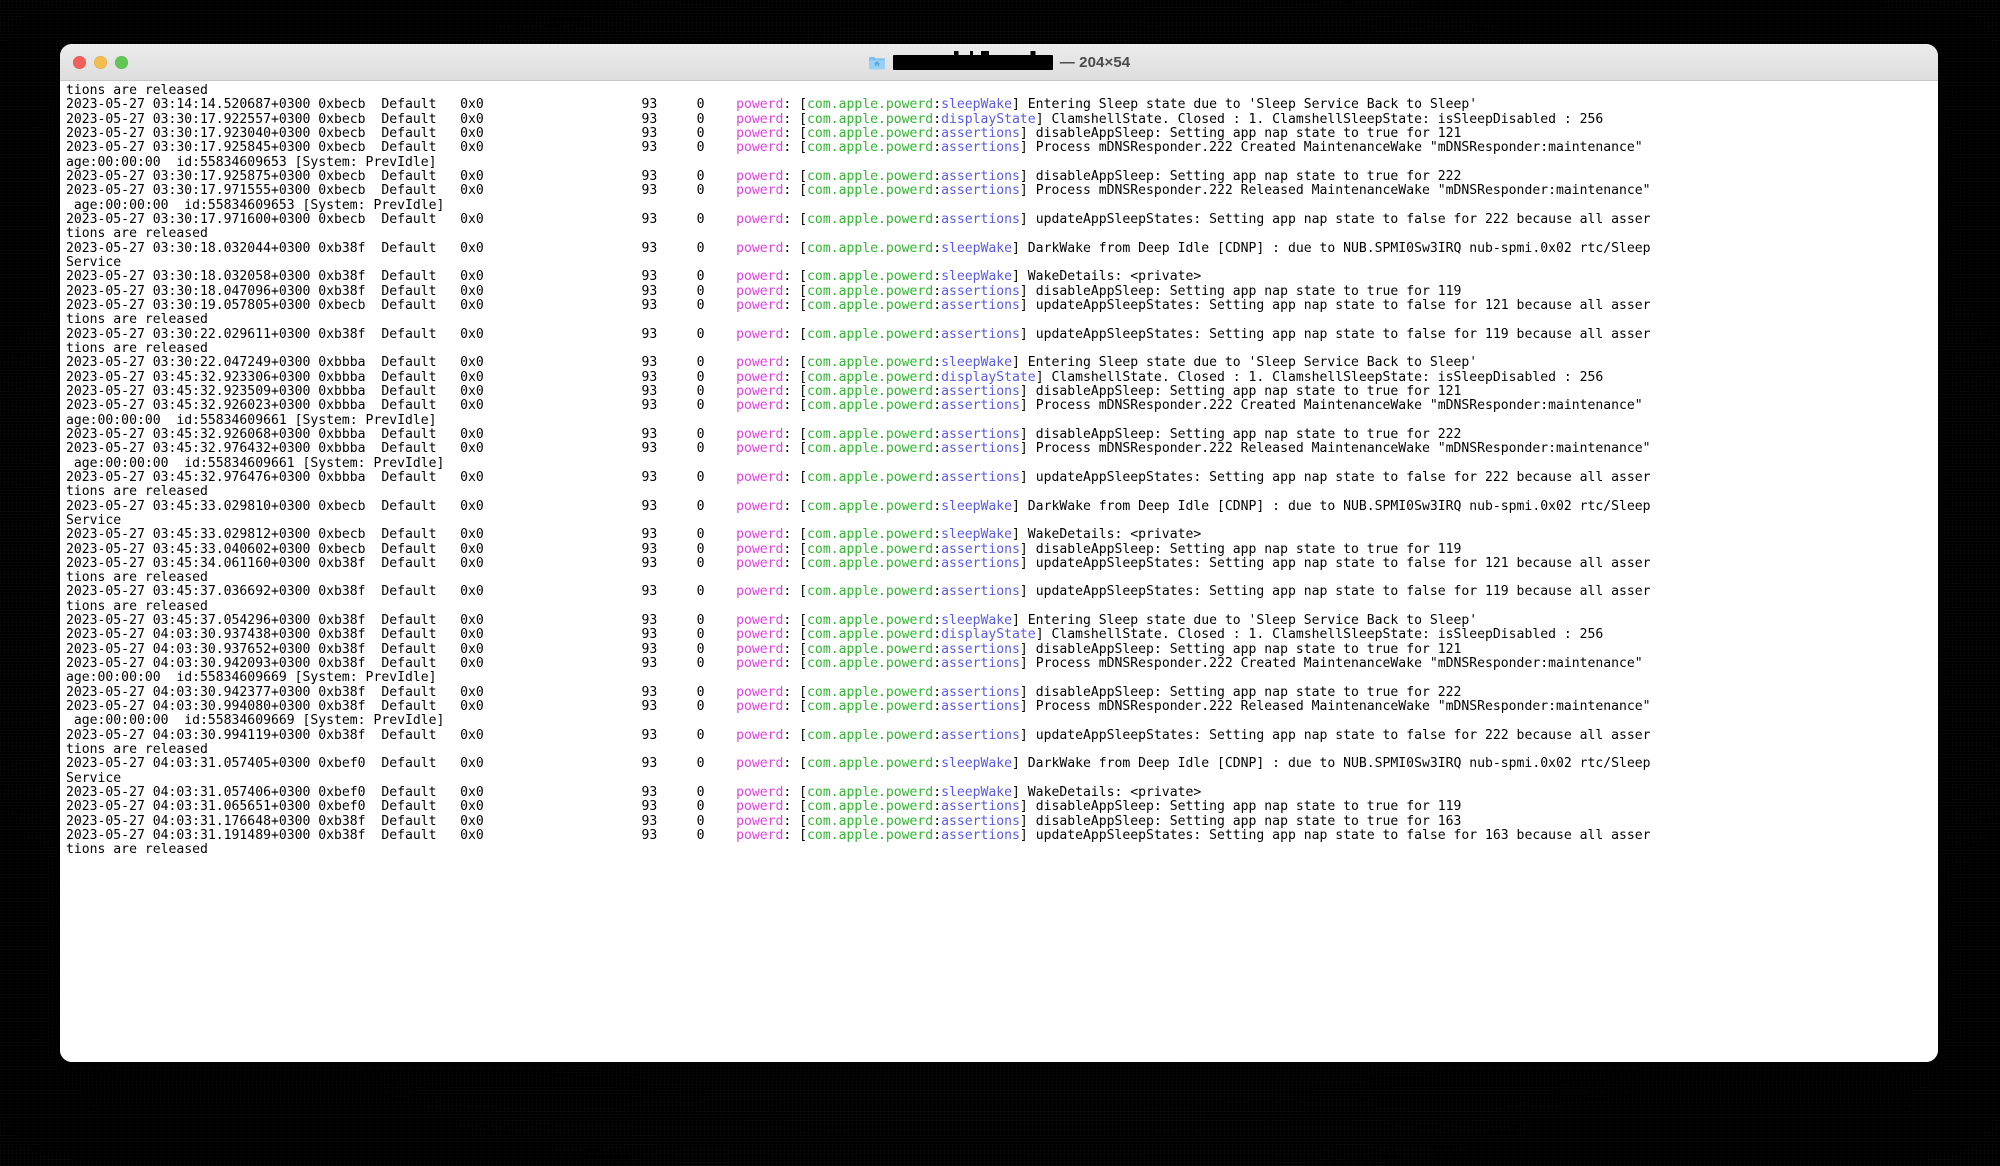 The height and width of the screenshot is (1166, 2000). What do you see at coordinates (100, 62) in the screenshot?
I see `minimize-button` at bounding box center [100, 62].